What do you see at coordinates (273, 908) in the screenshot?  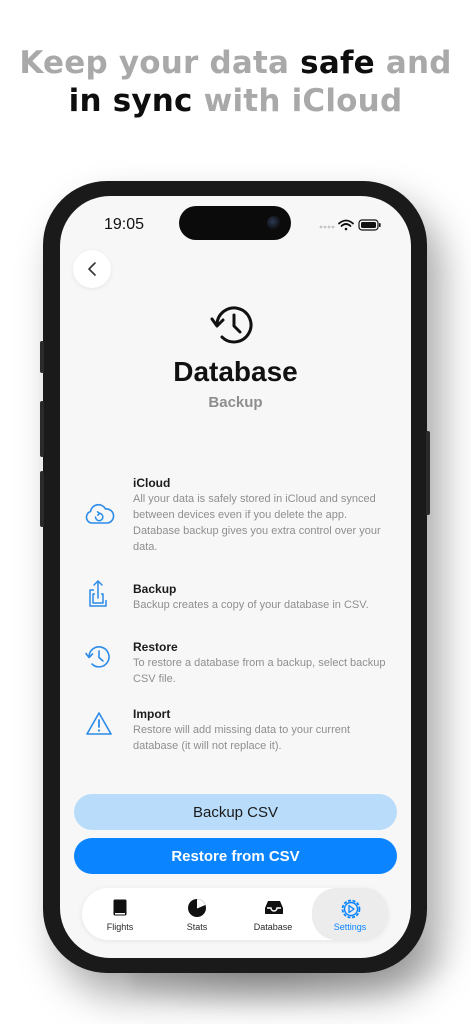 I see `tray-icon` at bounding box center [273, 908].